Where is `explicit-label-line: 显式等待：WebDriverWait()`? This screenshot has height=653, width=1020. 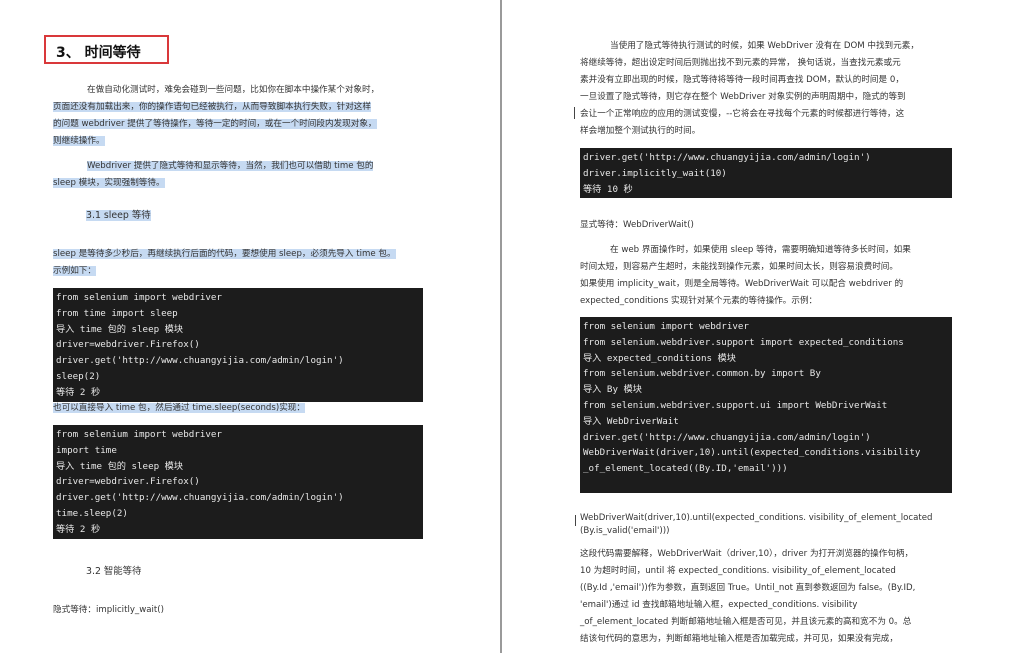
explicit-label-line: 显式等待：WebDriverWait() is located at coordinates (637, 225).